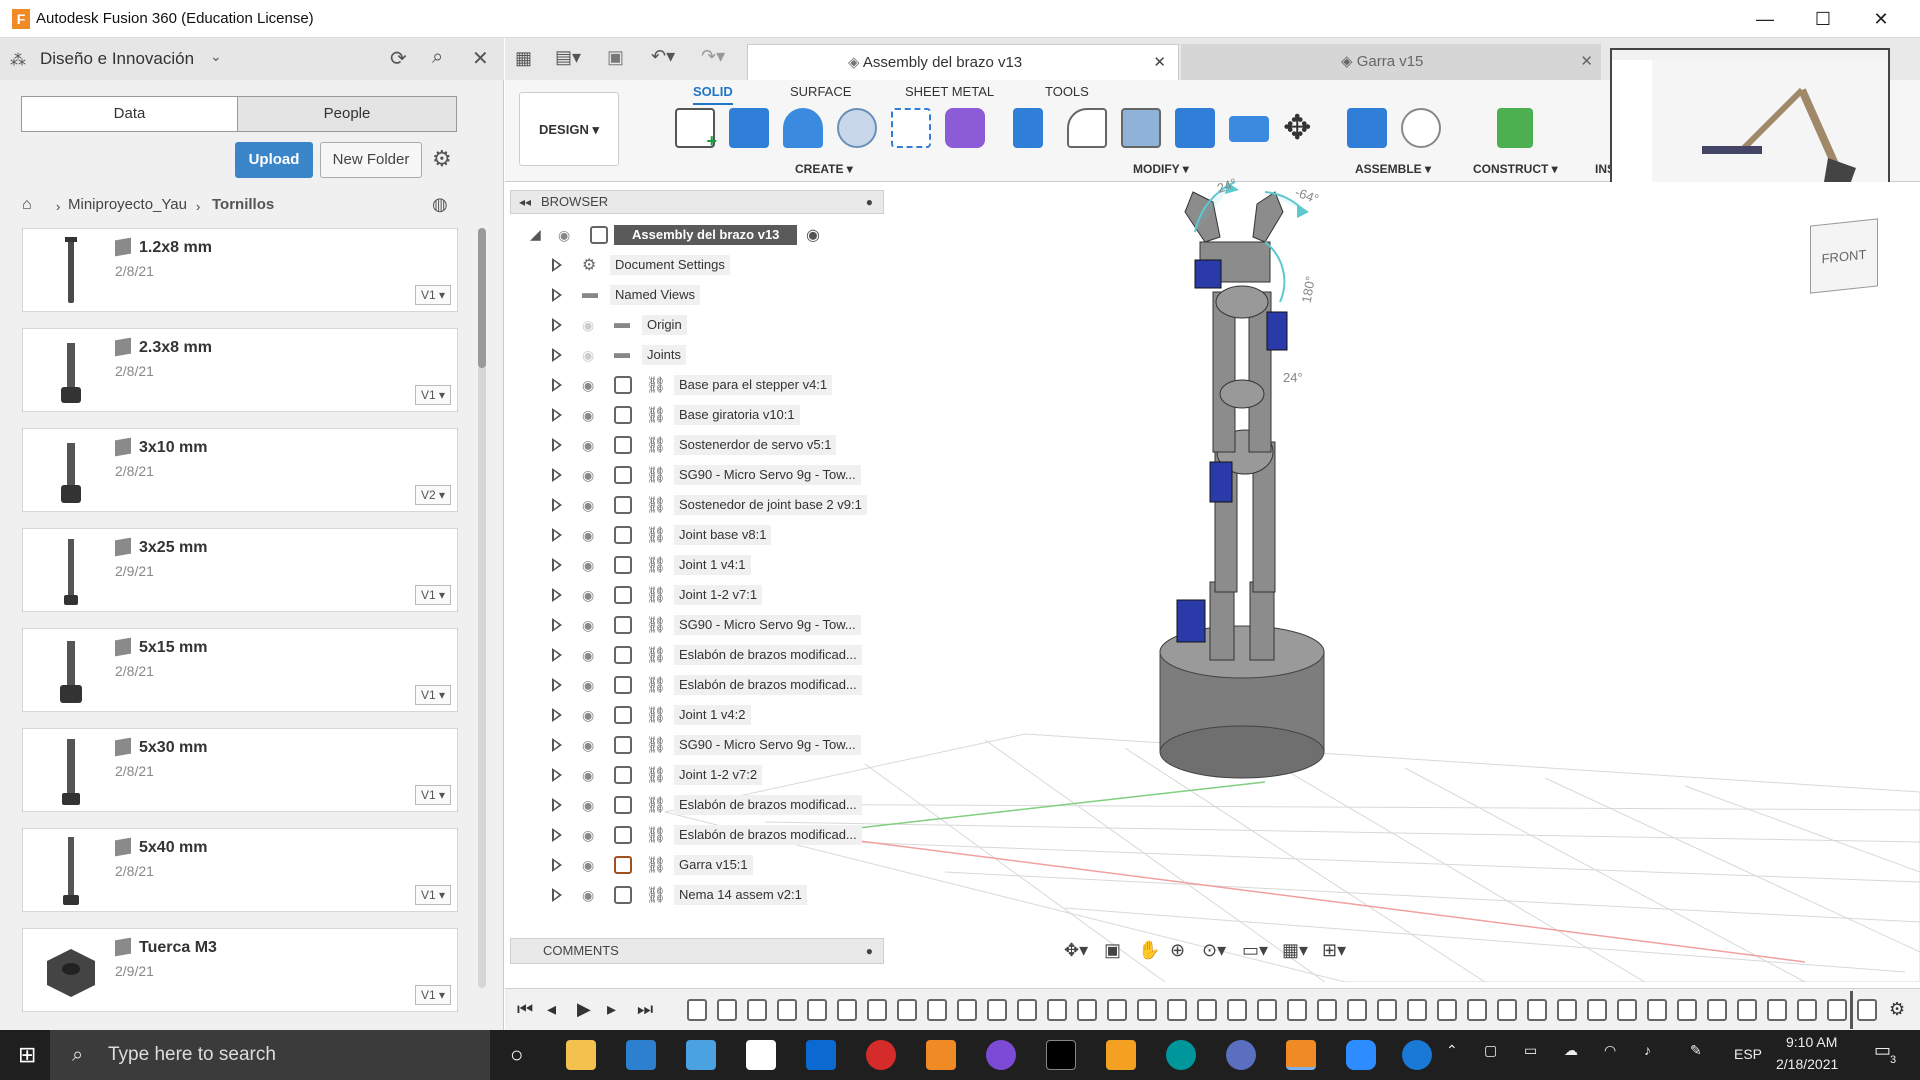 The image size is (1920, 1080). I want to click on look-at-icon: ▣, so click(1112, 950).